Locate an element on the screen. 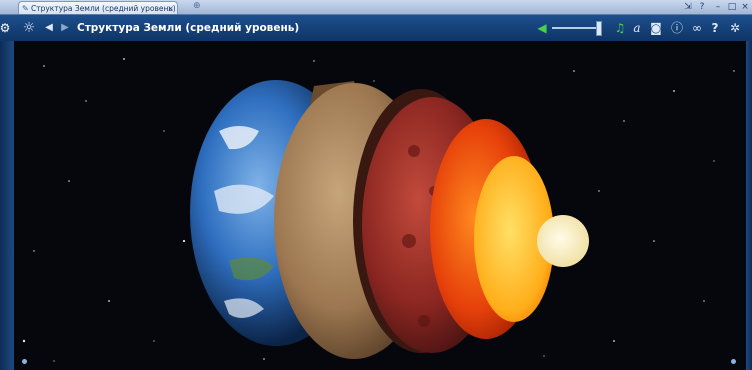  link-icon: ∞ is located at coordinates (697, 28).